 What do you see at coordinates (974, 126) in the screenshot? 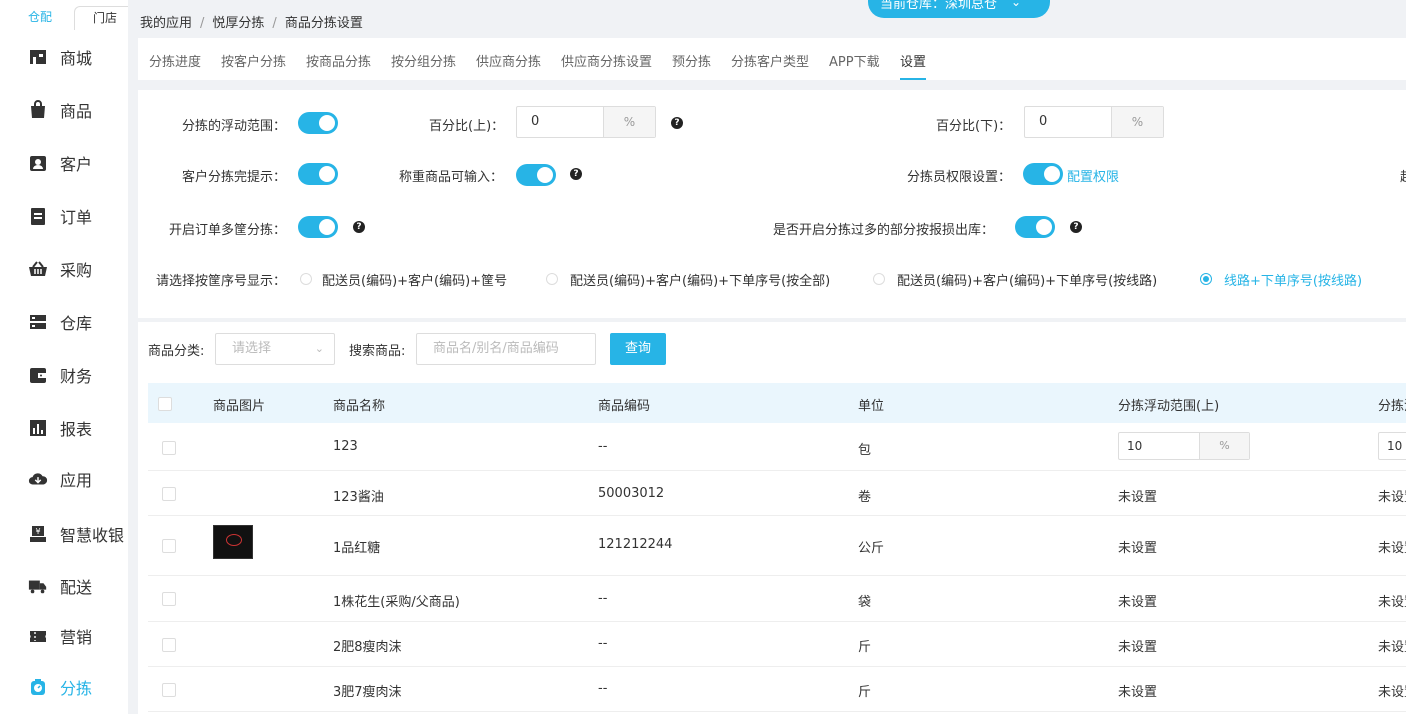
I see `percent-lower-label: 百分比(下)：` at bounding box center [974, 126].